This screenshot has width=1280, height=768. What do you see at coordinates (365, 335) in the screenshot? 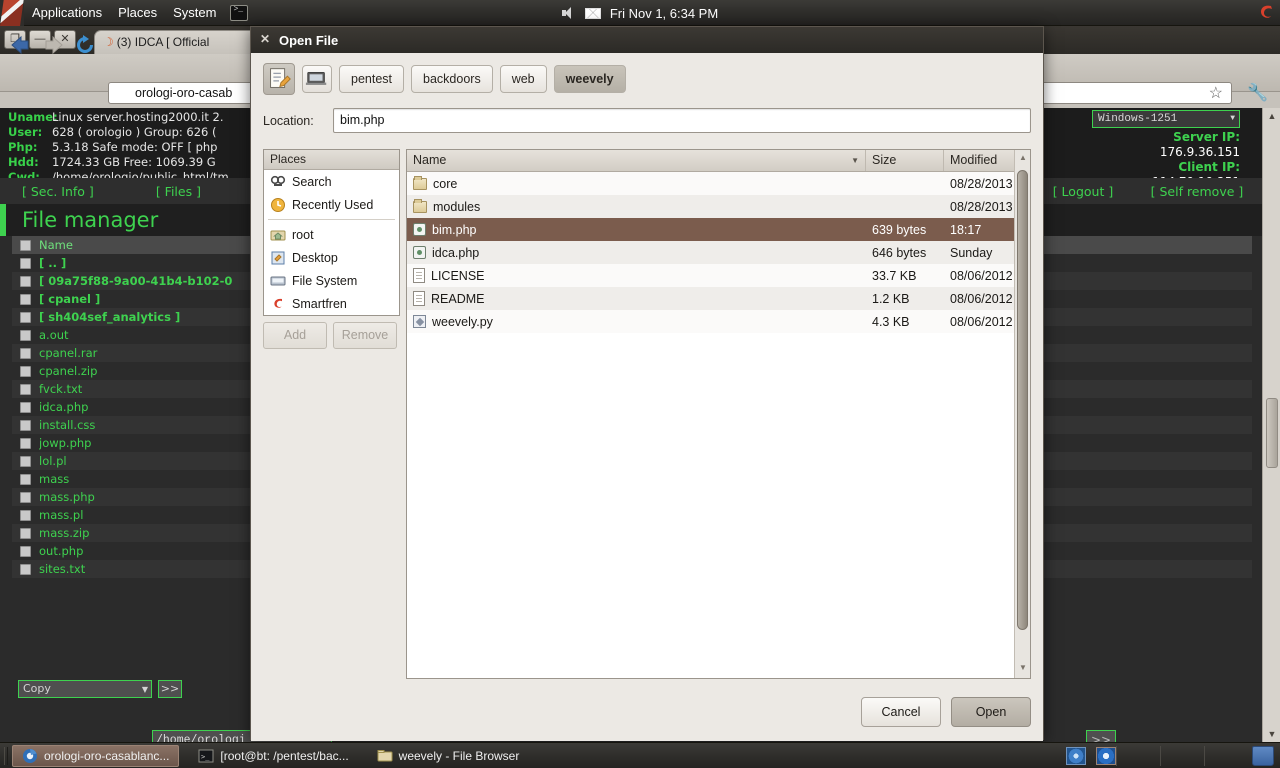
I see `remove-place-button: Remove` at bounding box center [365, 335].